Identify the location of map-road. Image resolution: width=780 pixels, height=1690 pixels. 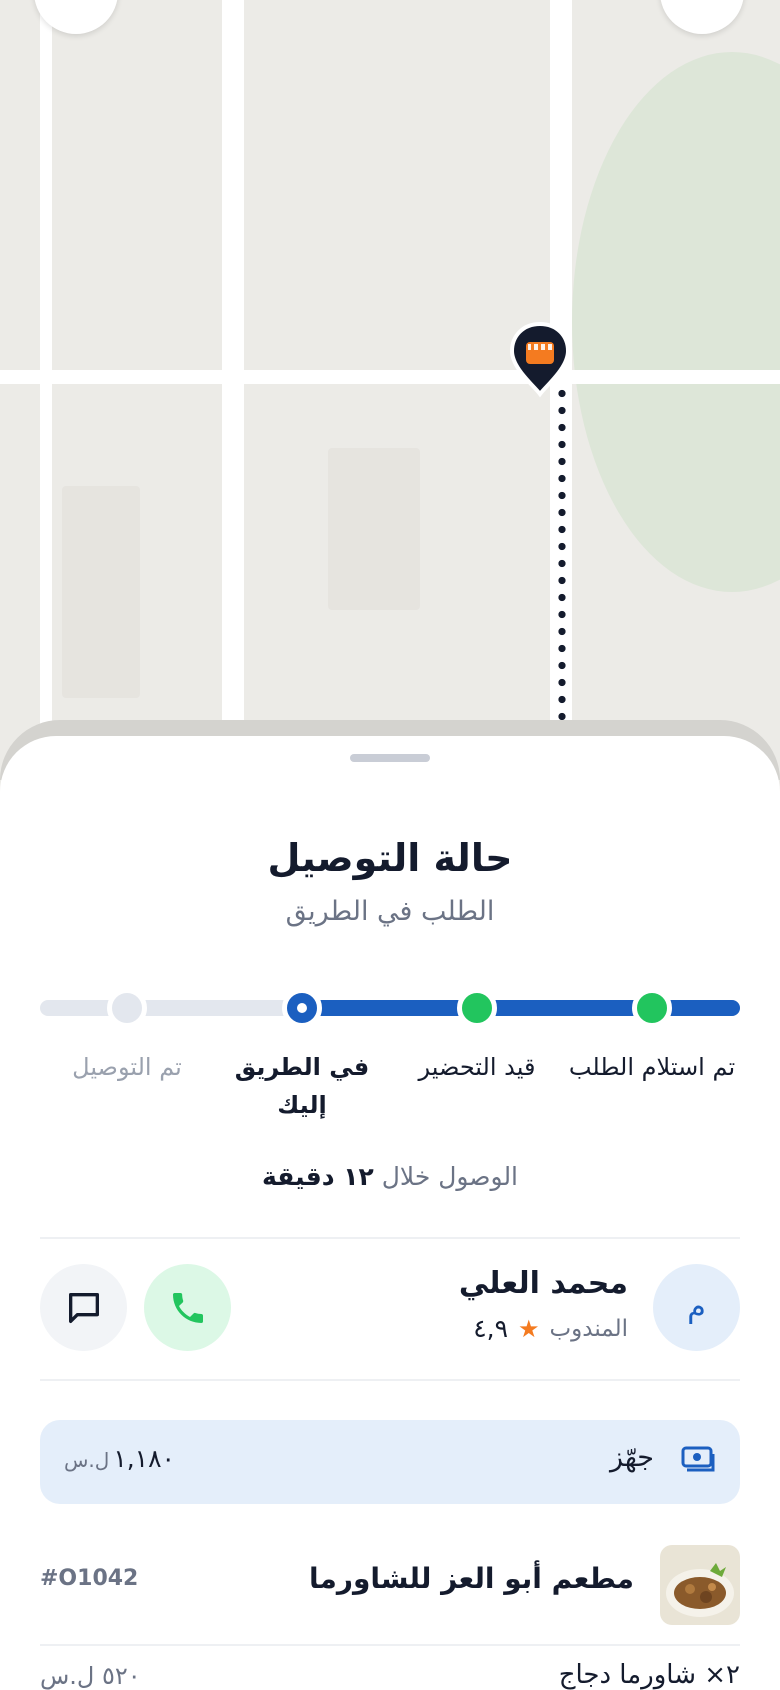
(390, 377).